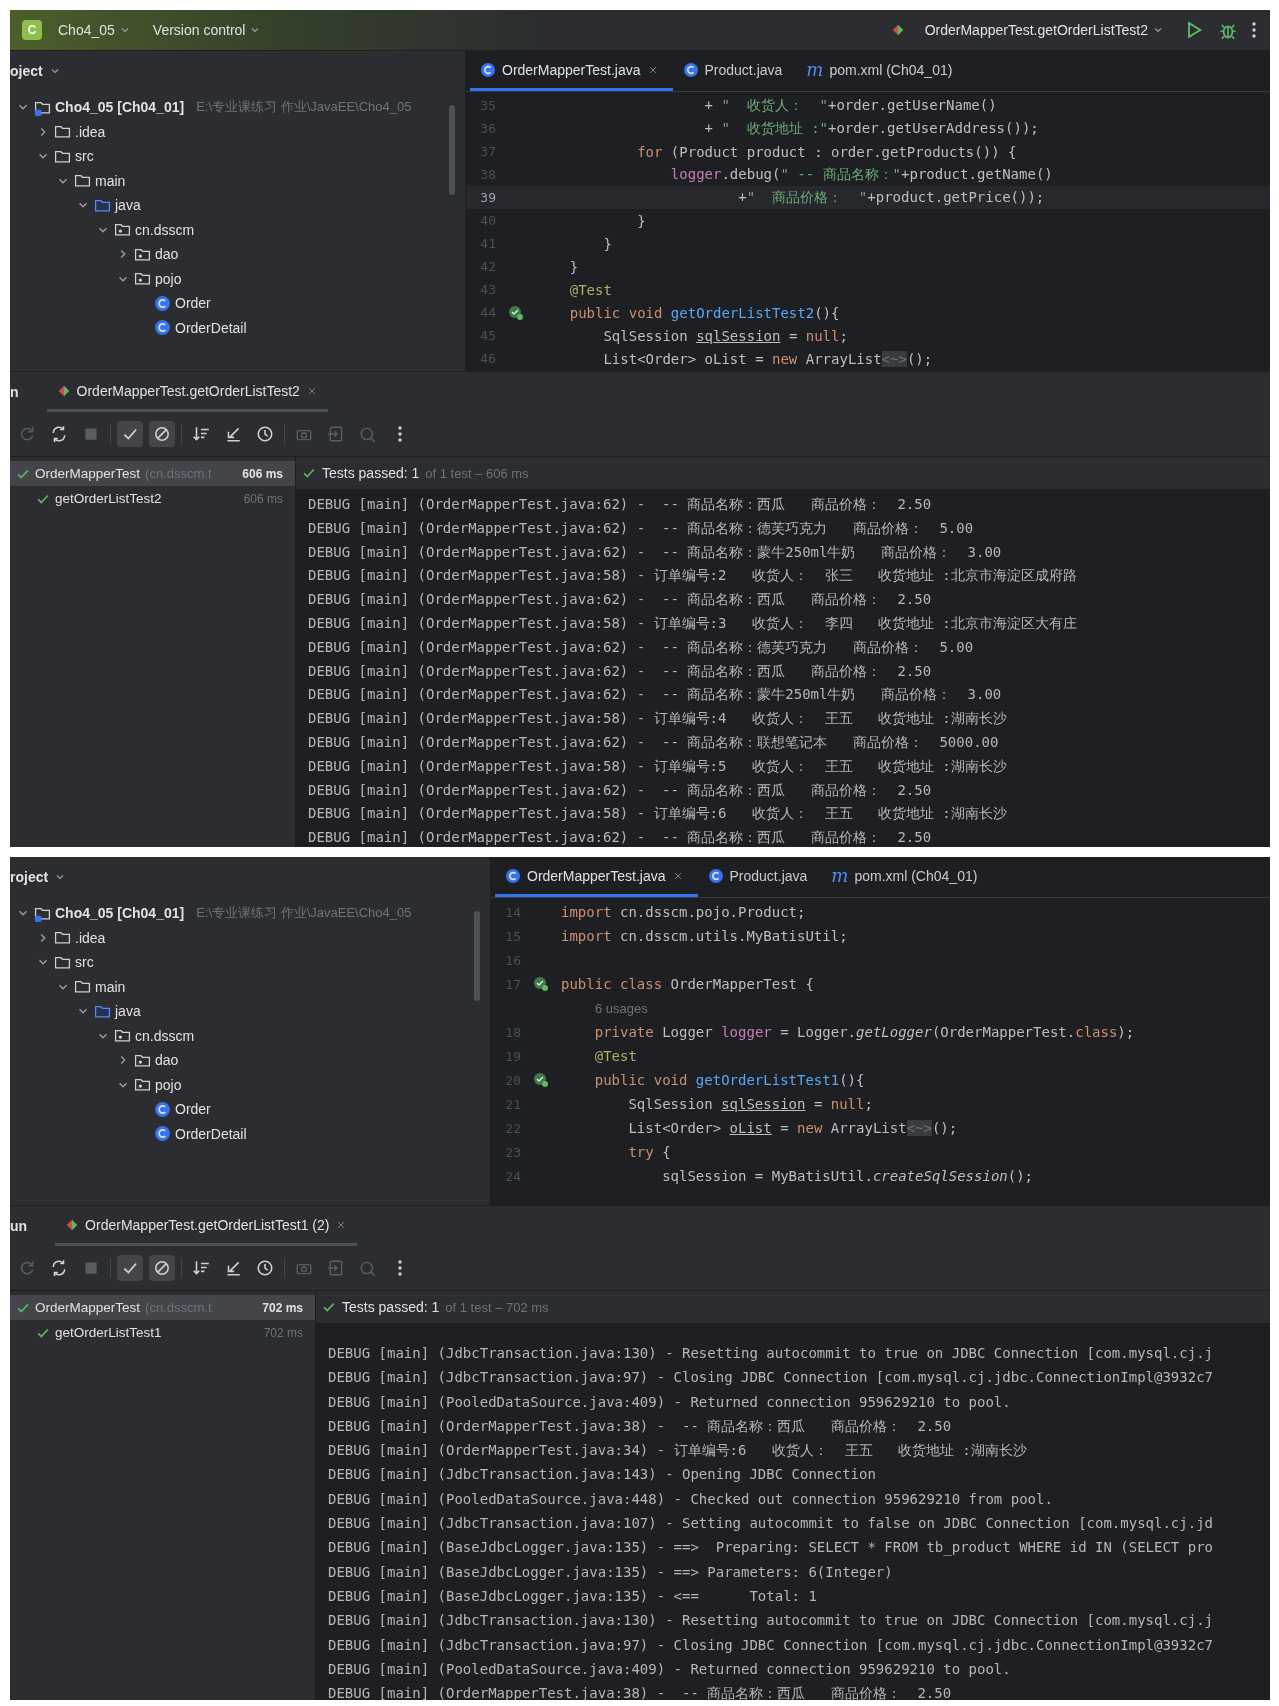 Image resolution: width=1279 pixels, height=1706 pixels. Describe the element at coordinates (88, 473) in the screenshot. I see `test-name: OrderMapperTest` at that location.